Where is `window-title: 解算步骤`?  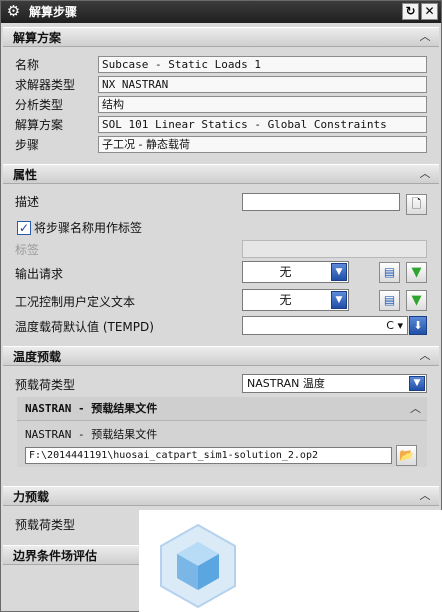
window-title: 解算步骤 is located at coordinates (53, 12).